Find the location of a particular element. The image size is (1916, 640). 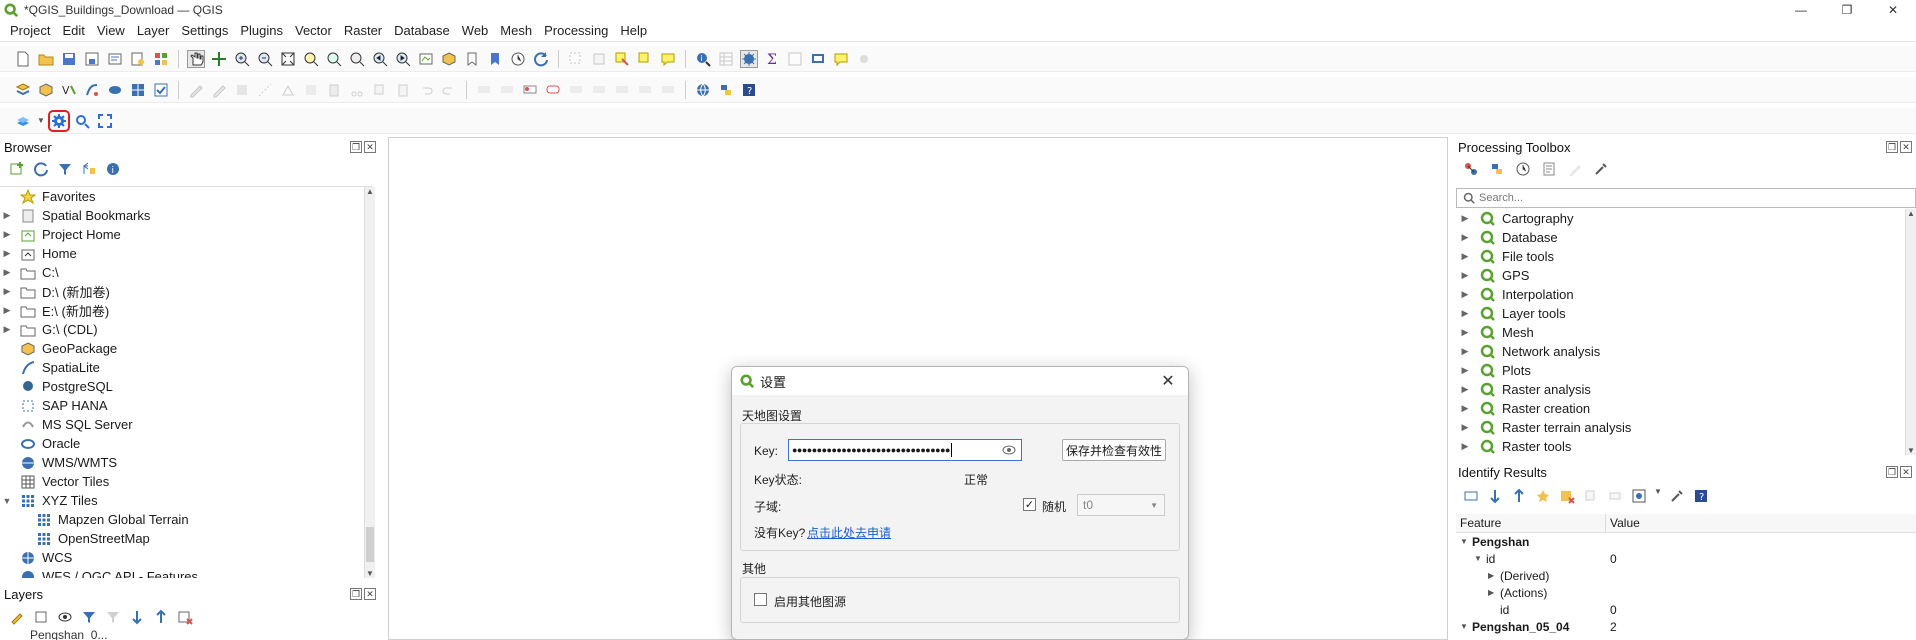

processing-provider-item: ▶ Raster terrain analysis is located at coordinates (1686, 427).